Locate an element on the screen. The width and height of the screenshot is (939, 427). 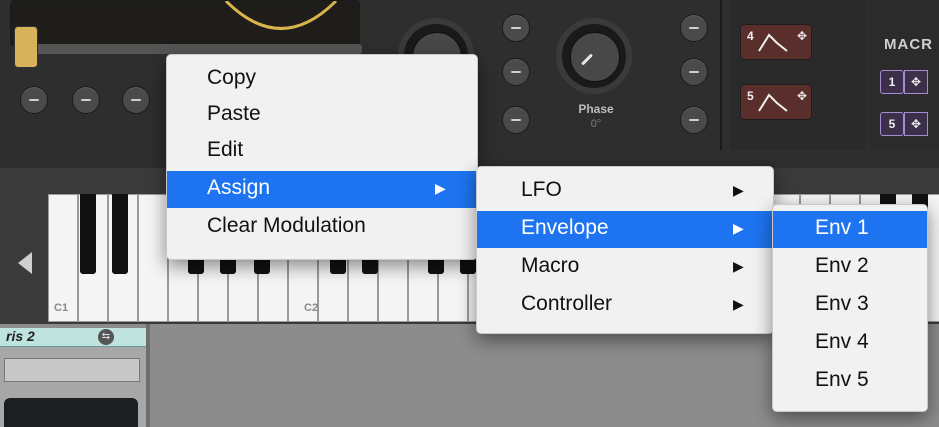
menu-item-macro: Macro ▶ is located at coordinates (625, 267).